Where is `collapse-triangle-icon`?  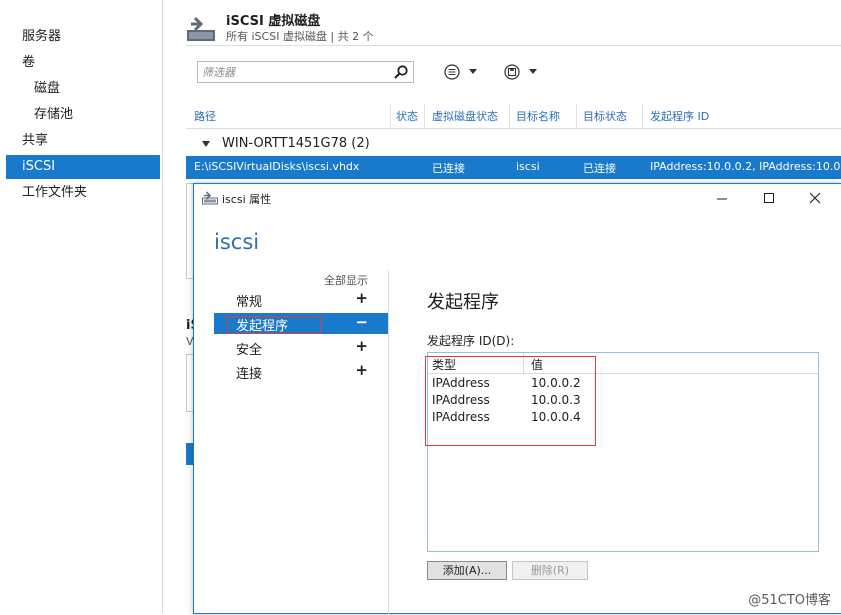 collapse-triangle-icon is located at coordinates (206, 144).